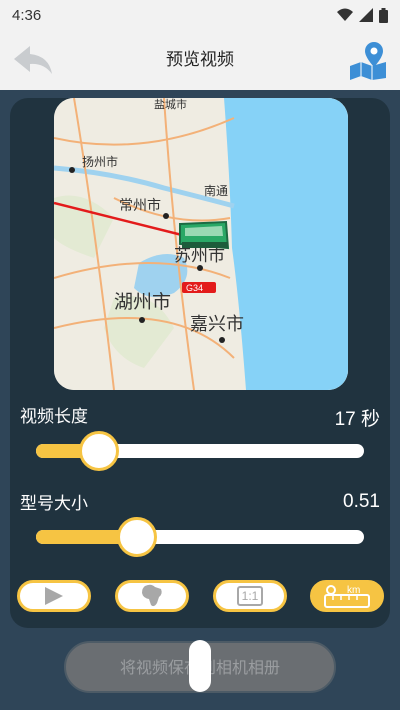 This screenshot has width=400, height=710. I want to click on road-badge: G34, so click(194, 288).